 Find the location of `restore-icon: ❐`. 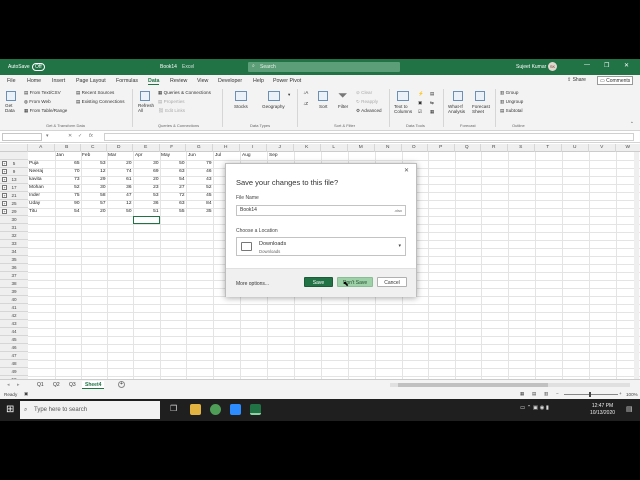

restore-icon: ❐ is located at coordinates (606, 65).